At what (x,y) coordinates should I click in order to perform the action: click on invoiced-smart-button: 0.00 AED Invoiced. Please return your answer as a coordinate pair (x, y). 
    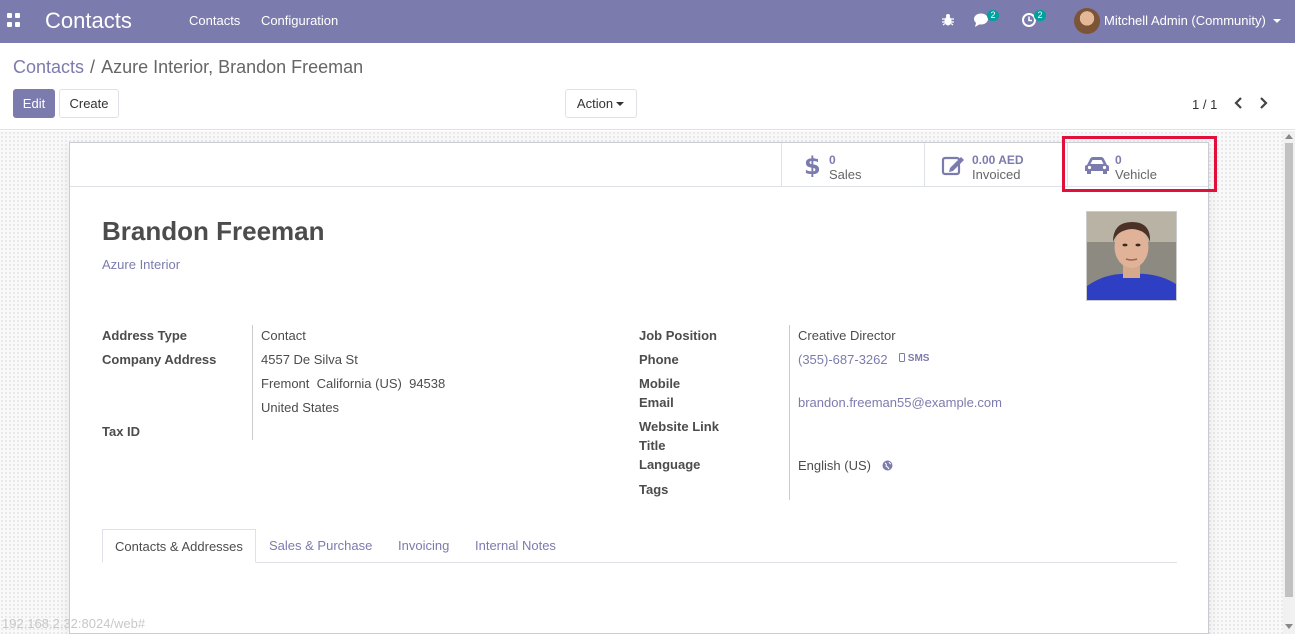
    Looking at the image, I should click on (995, 165).